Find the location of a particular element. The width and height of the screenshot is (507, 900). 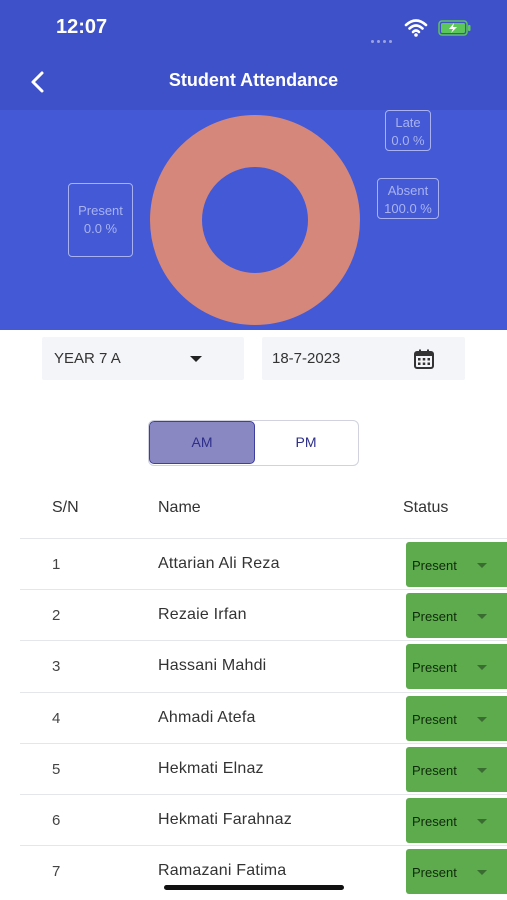

legend-absent: Absent 100.0 % is located at coordinates (408, 198).